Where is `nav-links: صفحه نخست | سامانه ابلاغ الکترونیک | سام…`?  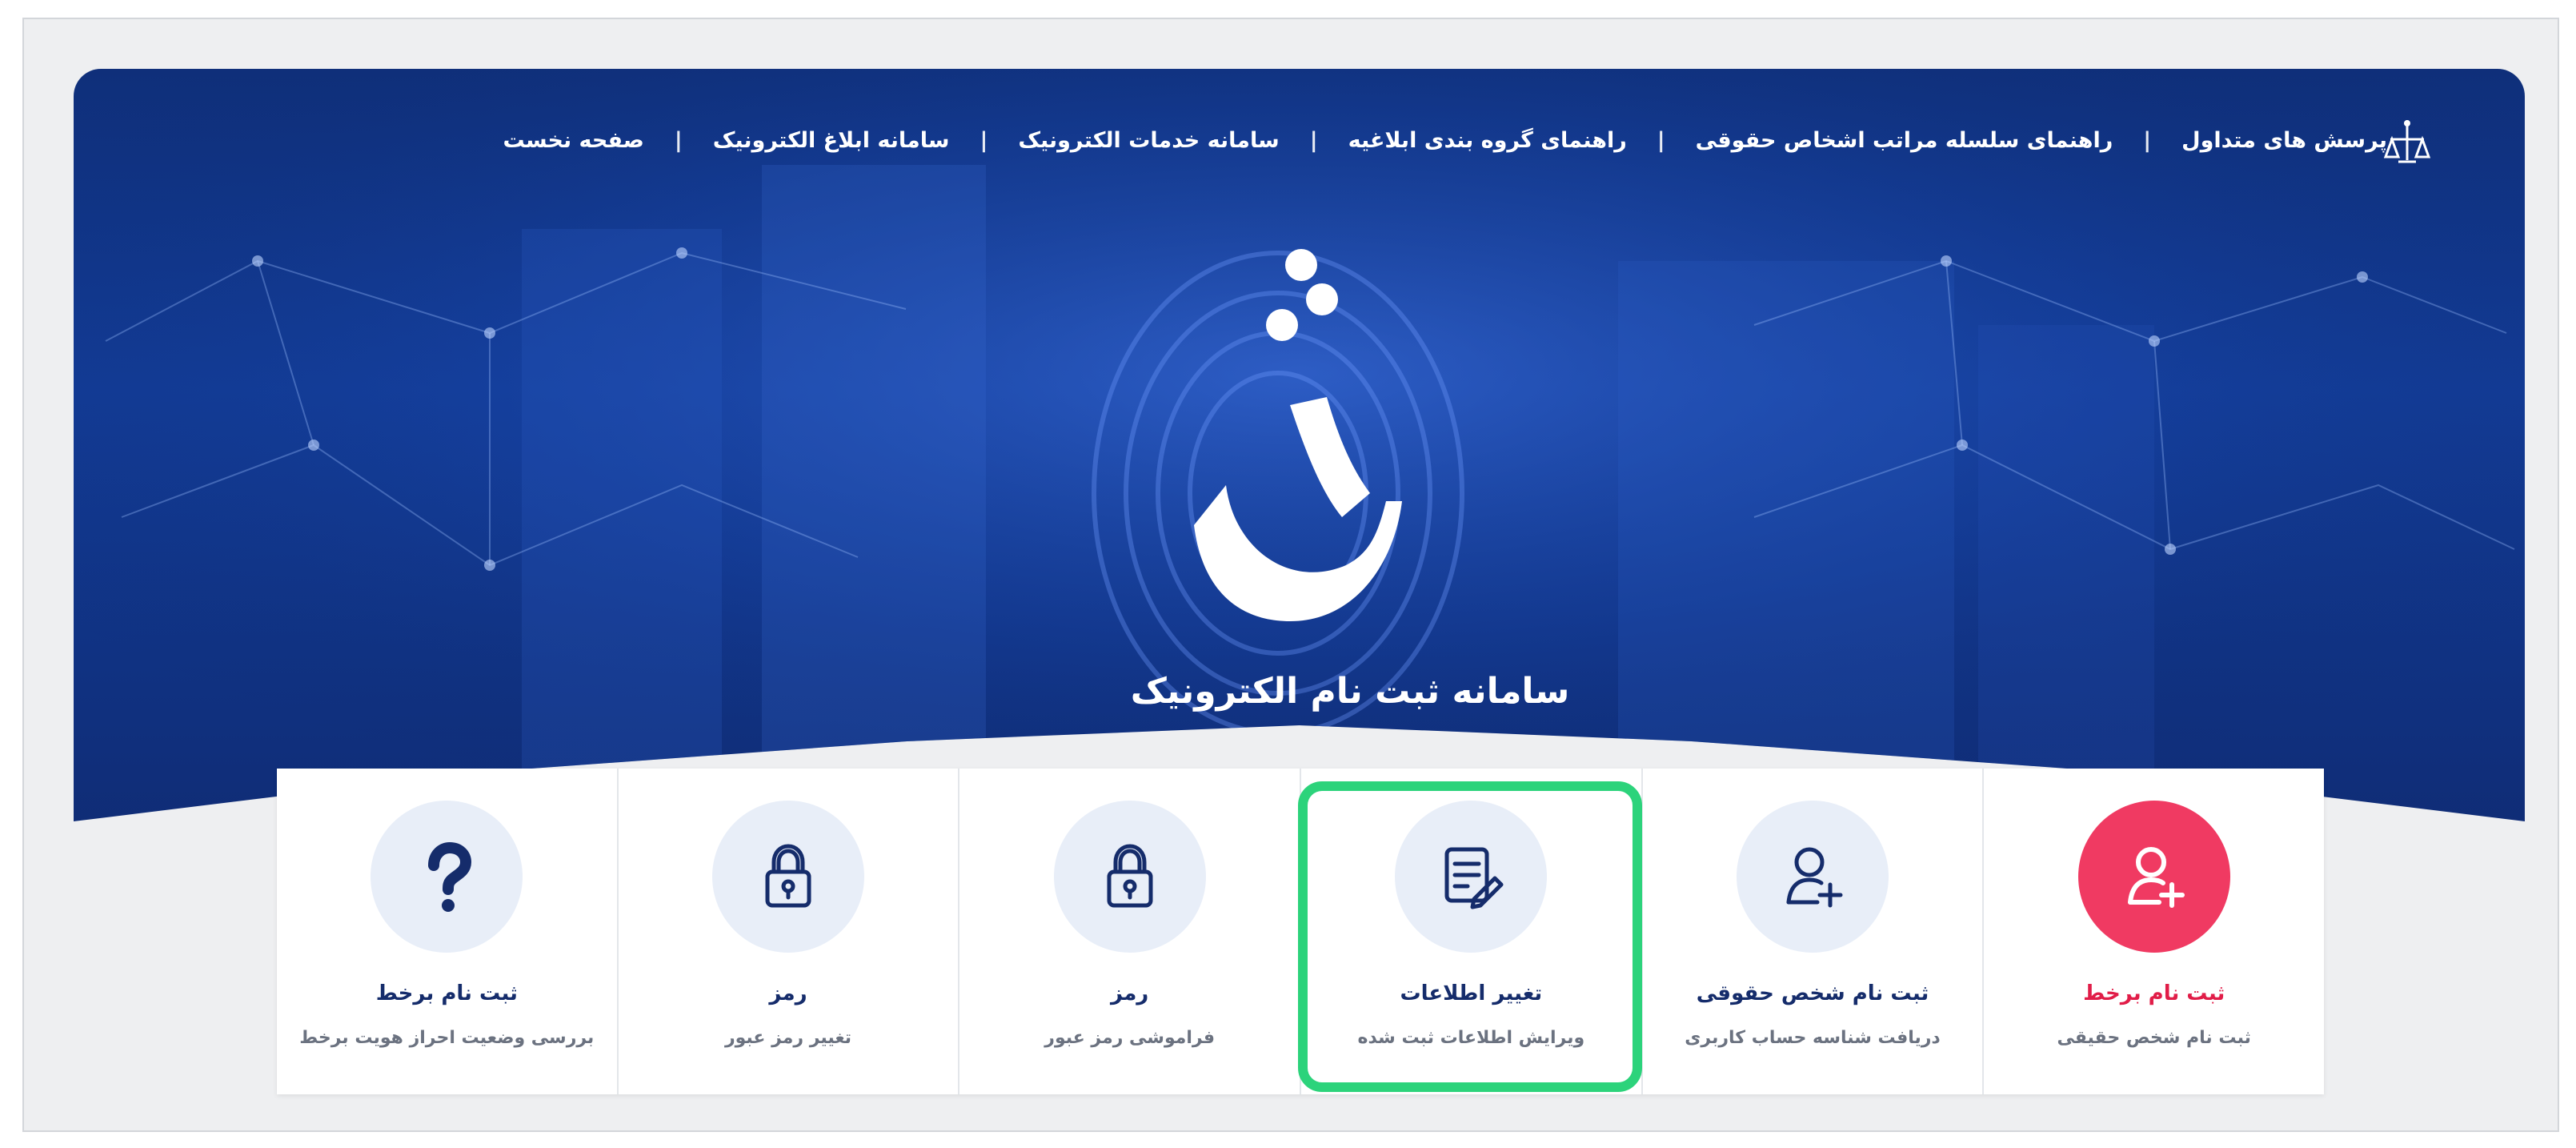 nav-links: صفحه نخست | سامانه ابلاغ الکترونیک | سام… is located at coordinates (1445, 140).